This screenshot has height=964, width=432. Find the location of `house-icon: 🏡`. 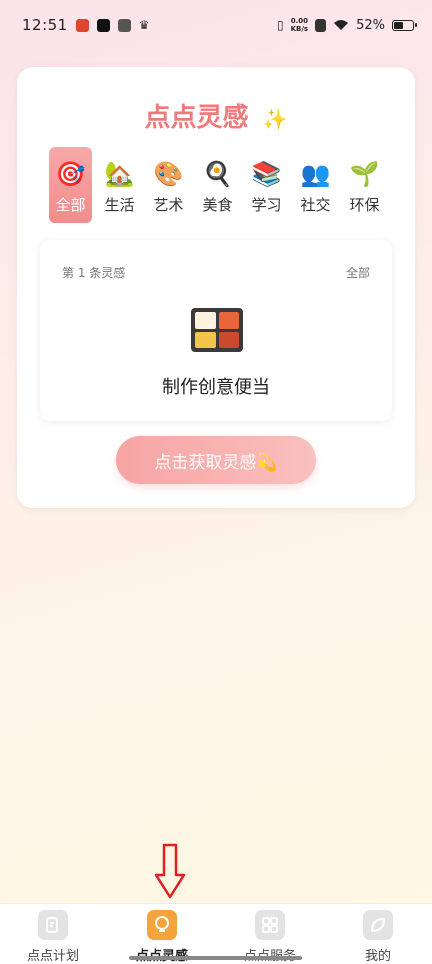

house-icon: 🏡 is located at coordinates (119, 174).